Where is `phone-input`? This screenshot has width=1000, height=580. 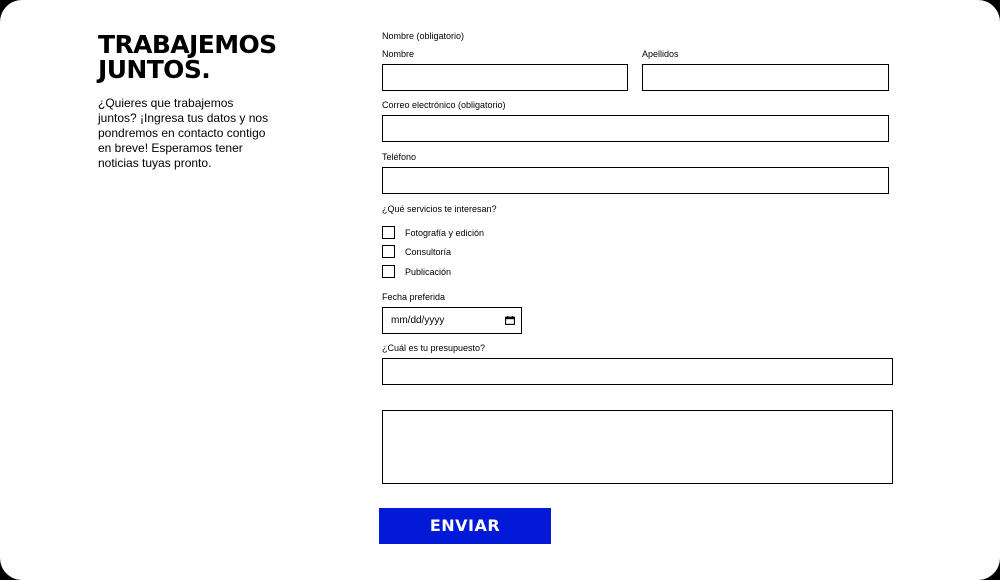 phone-input is located at coordinates (635, 180).